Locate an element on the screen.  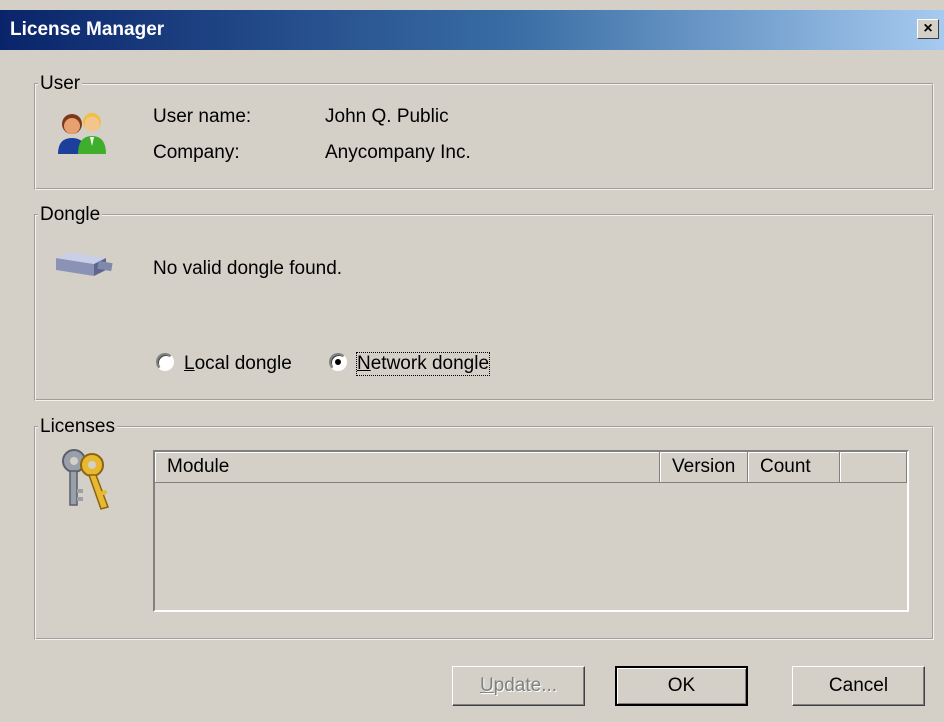
window-title: License Manager is located at coordinates (87, 29).